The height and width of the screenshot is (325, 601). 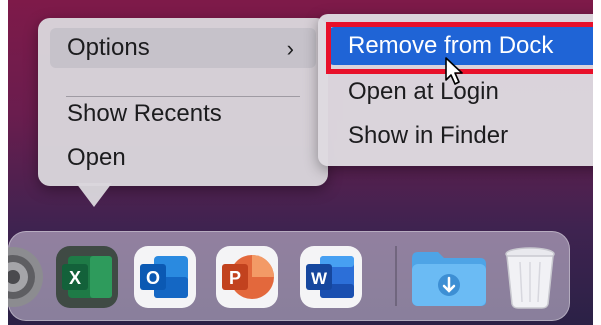 I want to click on trash-icon, so click(x=530, y=277).